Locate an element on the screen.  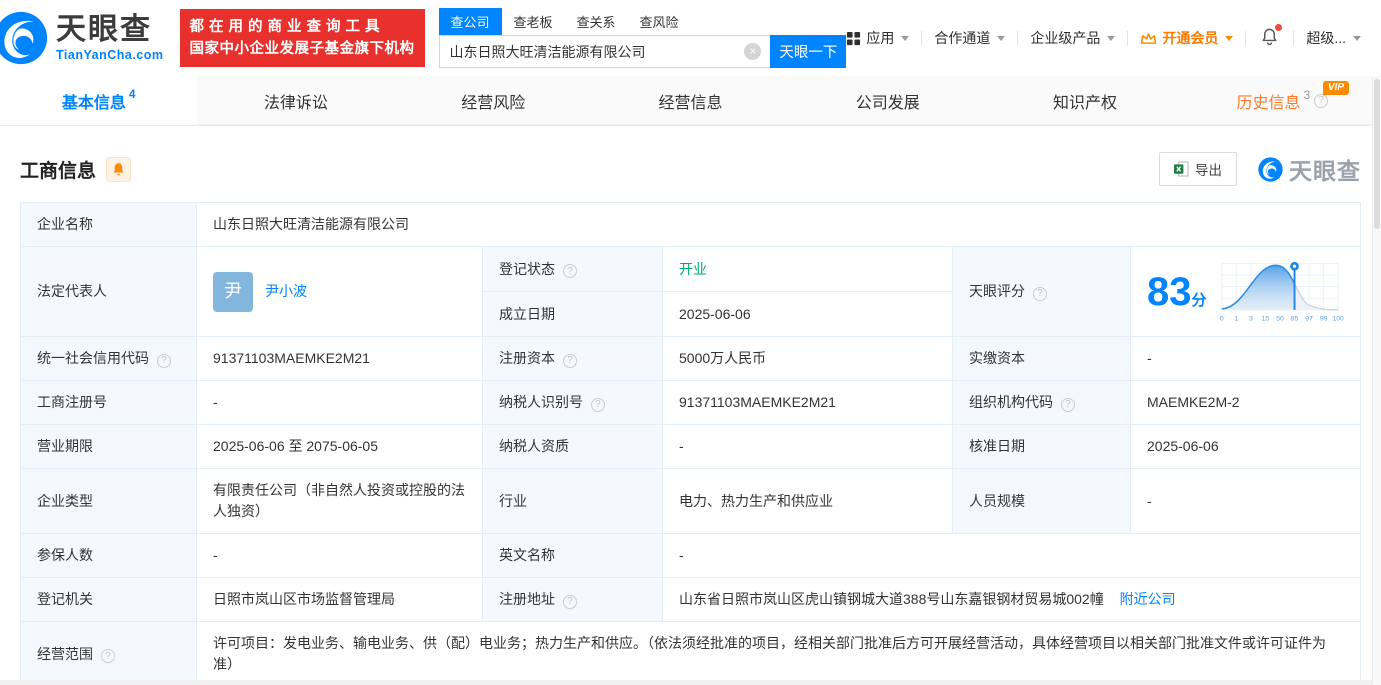
notification-dot is located at coordinates (1279, 27).